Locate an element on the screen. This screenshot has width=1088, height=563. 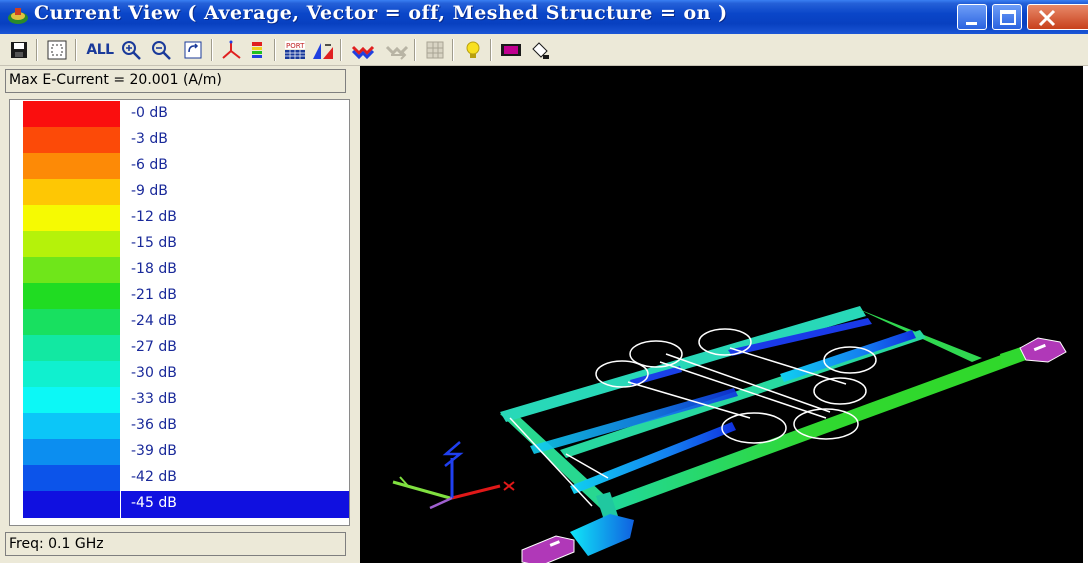
zoom-in-icon is located at coordinates (131, 50).